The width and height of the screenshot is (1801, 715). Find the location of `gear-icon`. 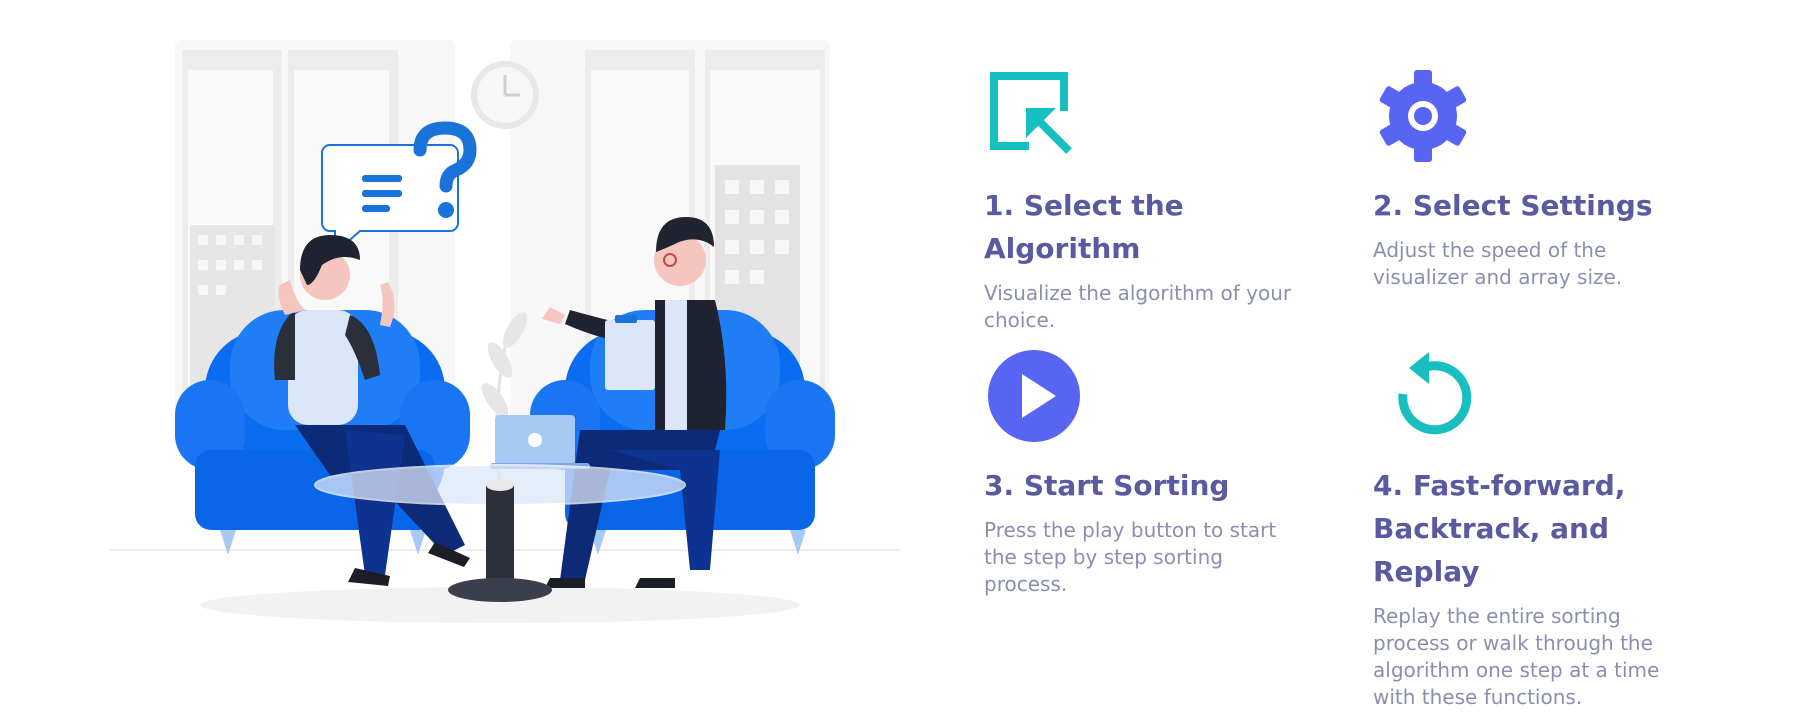

gear-icon is located at coordinates (1423, 116).